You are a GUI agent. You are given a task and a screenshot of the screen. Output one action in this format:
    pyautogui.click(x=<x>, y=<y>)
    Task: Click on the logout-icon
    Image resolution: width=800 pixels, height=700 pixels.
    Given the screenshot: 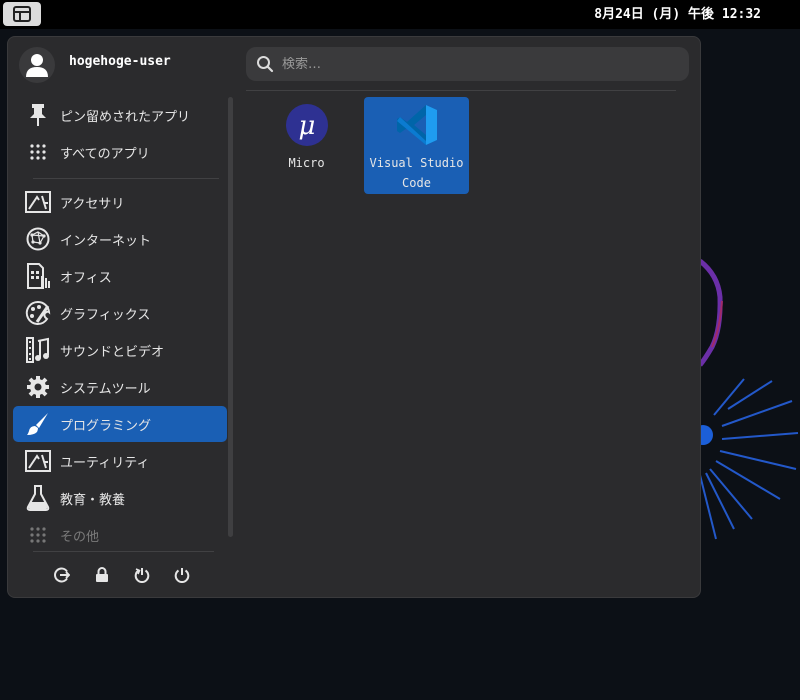 What is the action you would take?
    pyautogui.click(x=61, y=575)
    